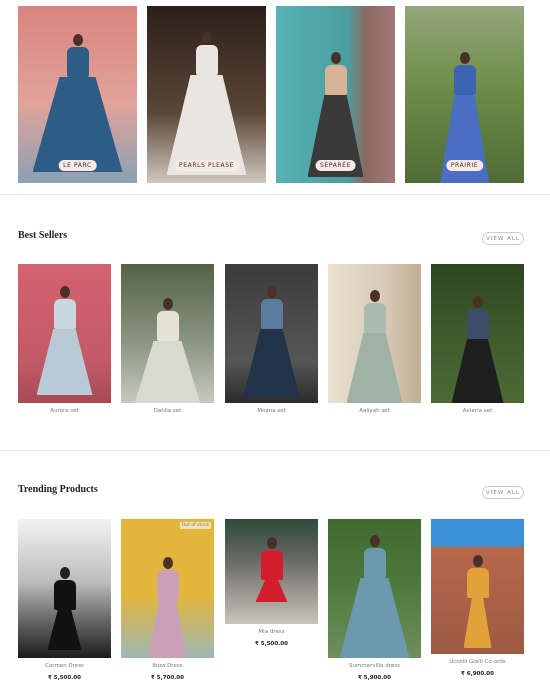 Image resolution: width=550 pixels, height=692 pixels. I want to click on product-card: Aaliyah set, so click(374, 339).